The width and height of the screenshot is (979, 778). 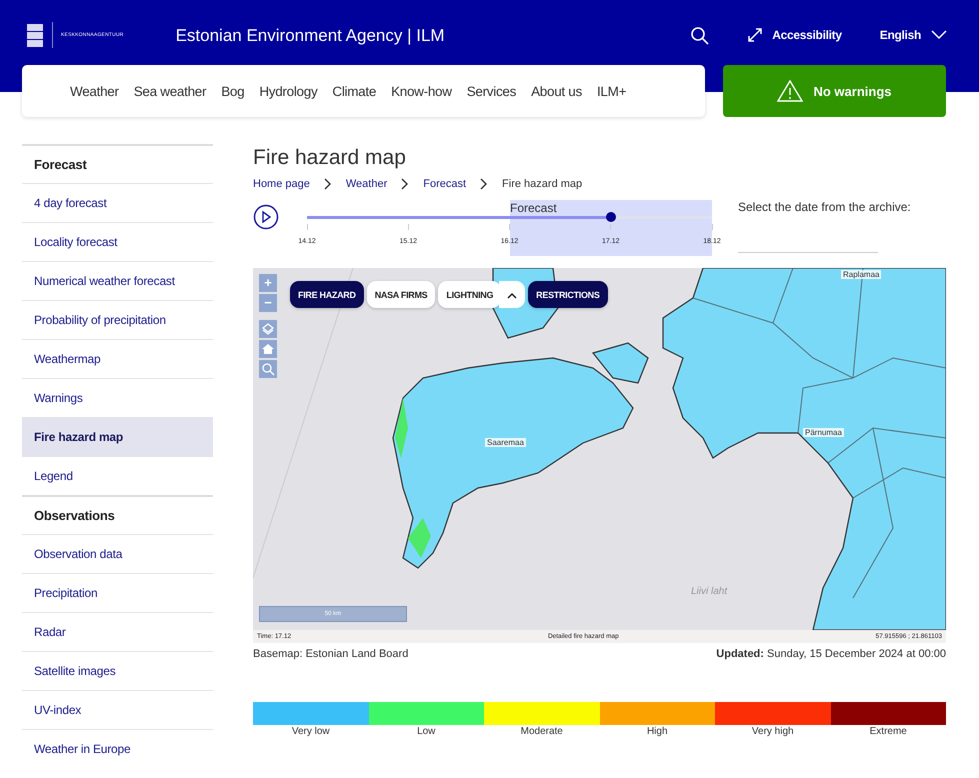 I want to click on sidebar-item: Locality forecast, so click(x=117, y=241).